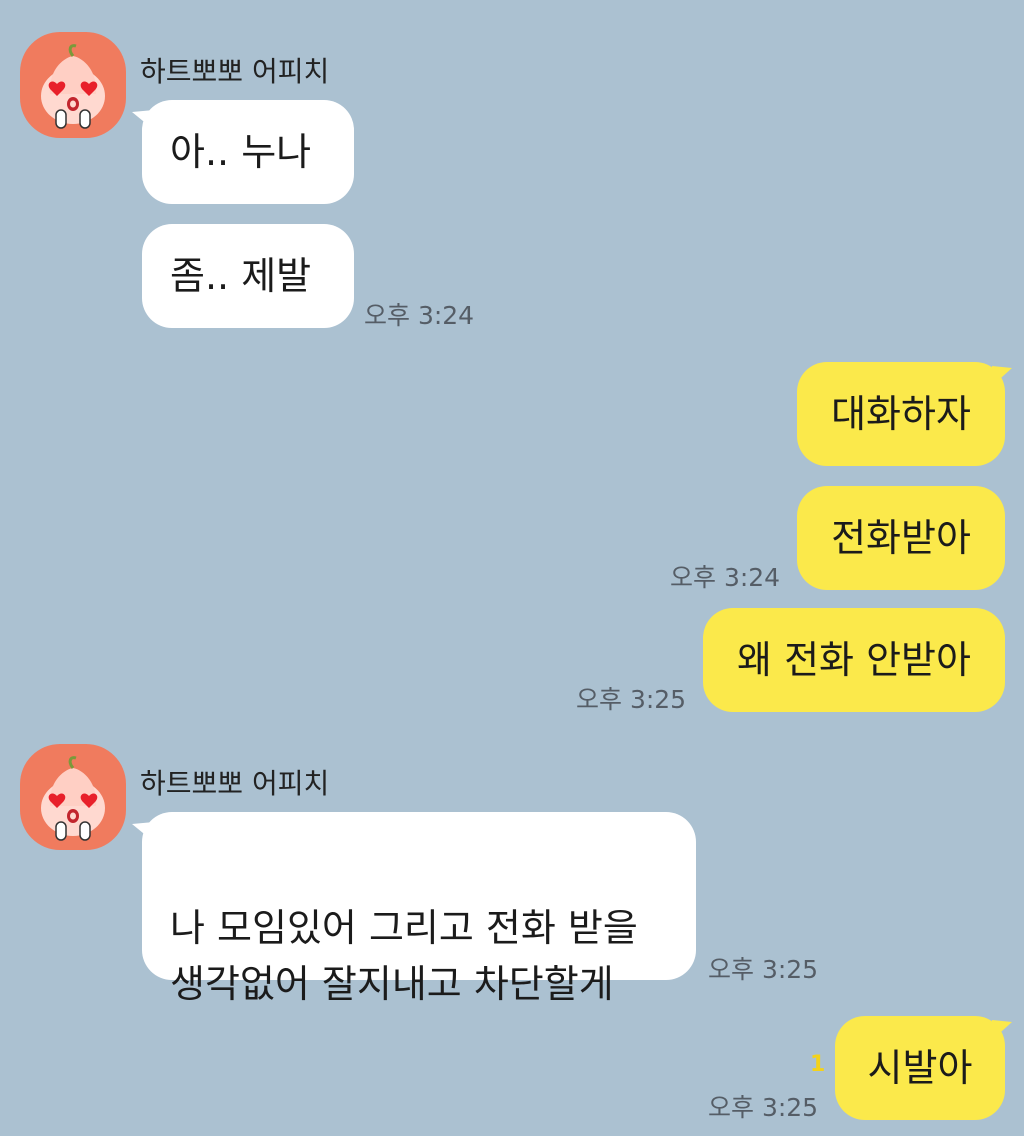 Image resolution: width=1024 pixels, height=1136 pixels. Describe the element at coordinates (241, 152) in the screenshot. I see `message-text: 아.. 누나` at that location.